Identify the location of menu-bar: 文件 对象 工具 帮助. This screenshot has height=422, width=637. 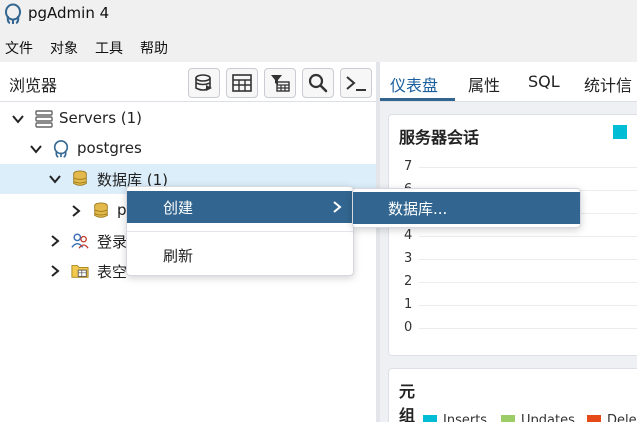
(318, 46).